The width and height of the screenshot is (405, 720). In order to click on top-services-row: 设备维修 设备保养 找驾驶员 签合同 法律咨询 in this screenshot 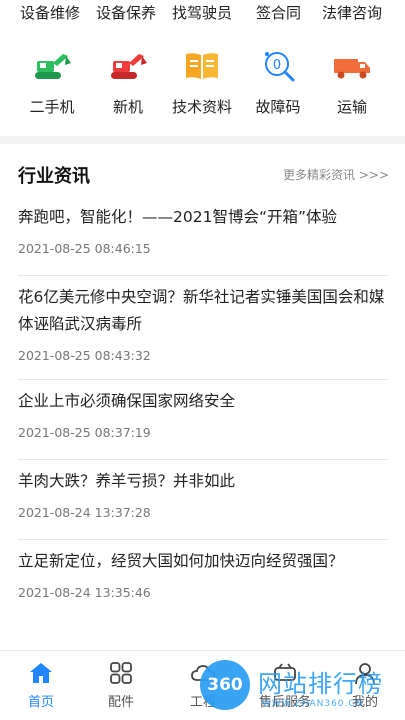, I will do `click(202, 14)`.